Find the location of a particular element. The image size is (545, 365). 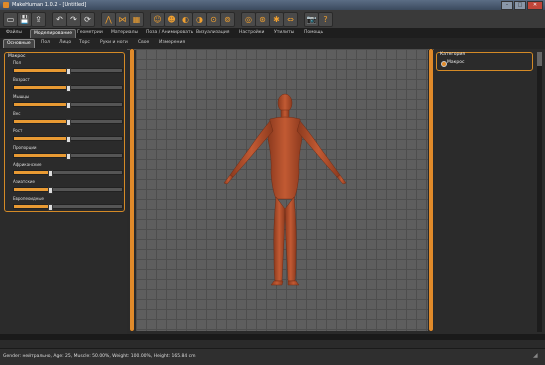

window-title: MakeHuman 1.0.2 - [Untitled] is located at coordinates (49, 5).